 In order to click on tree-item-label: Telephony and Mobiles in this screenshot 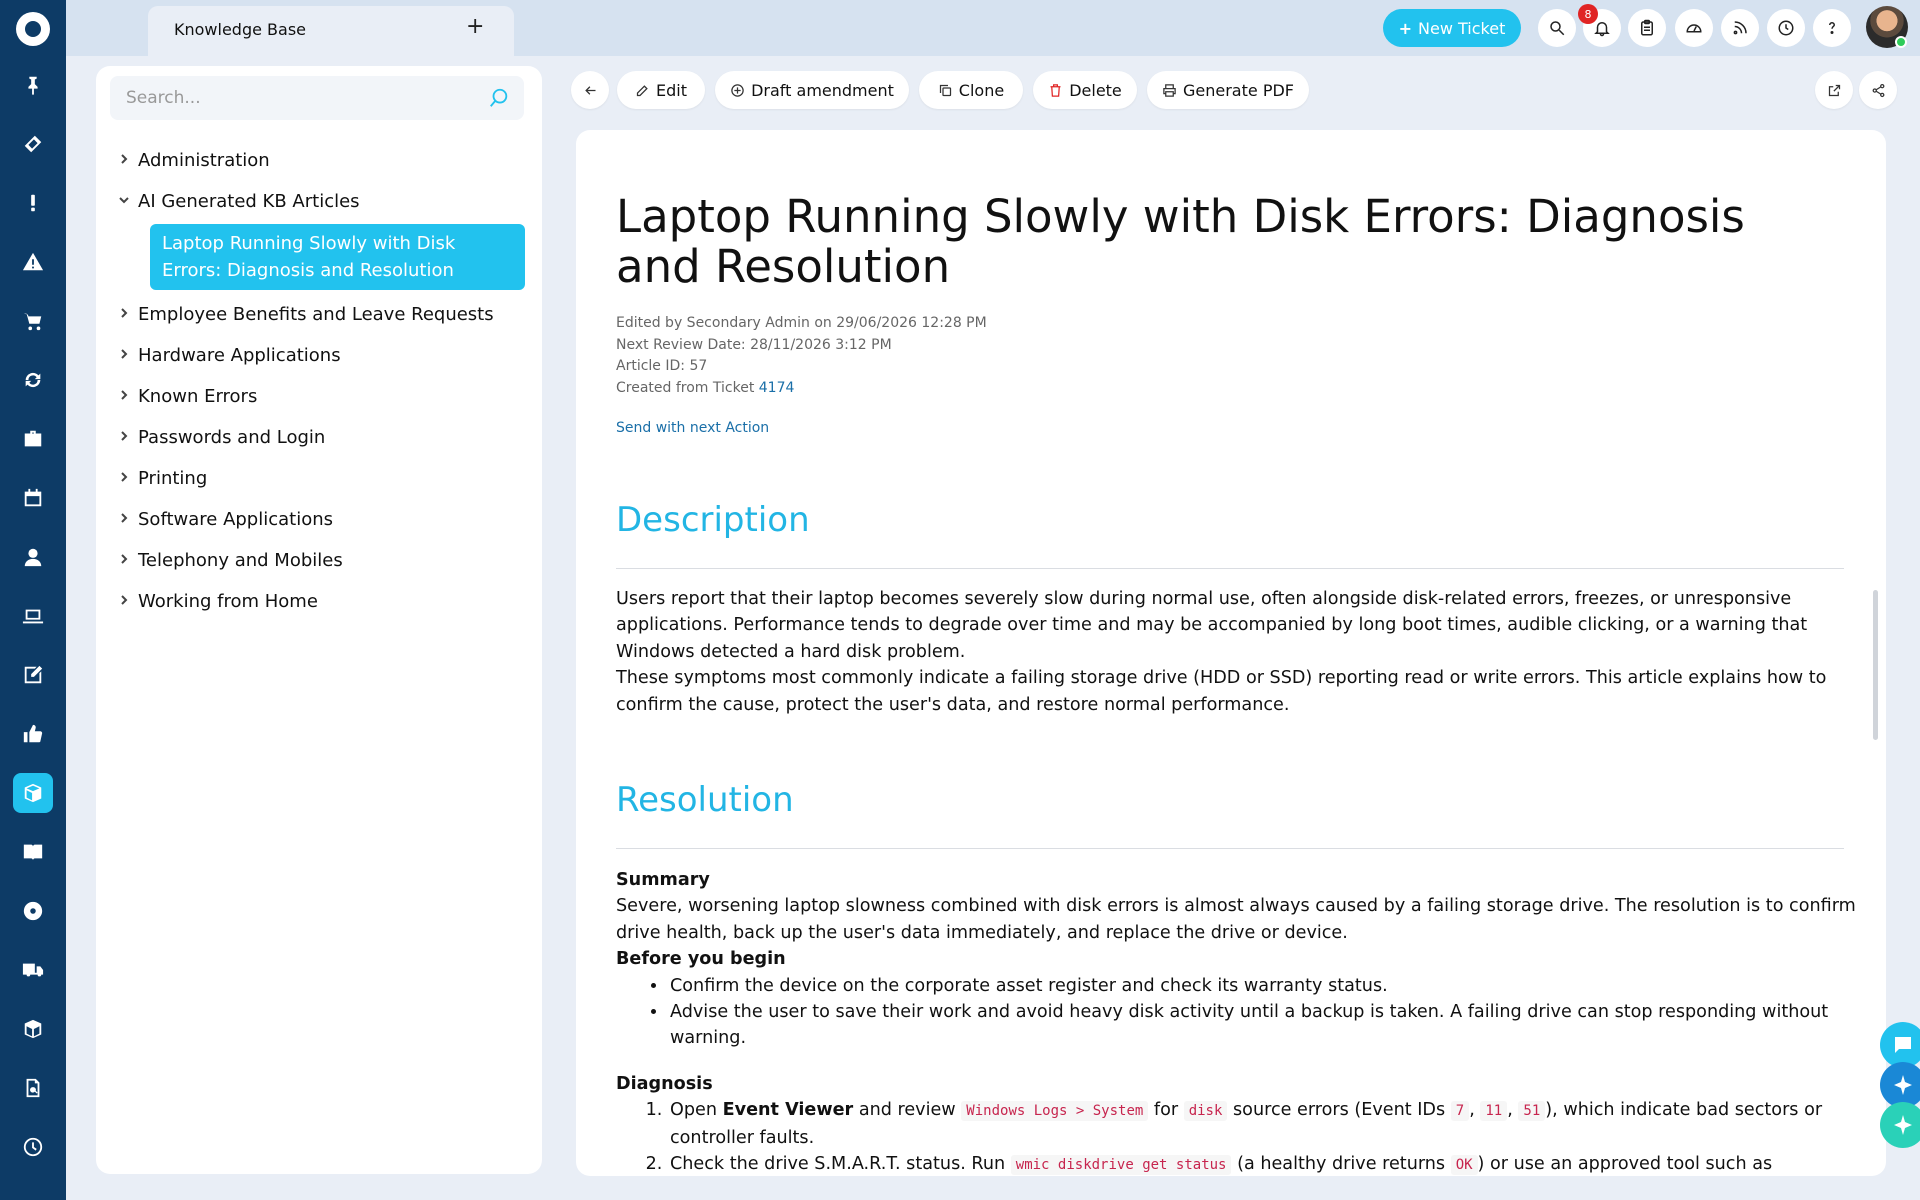, I will do `click(240, 560)`.